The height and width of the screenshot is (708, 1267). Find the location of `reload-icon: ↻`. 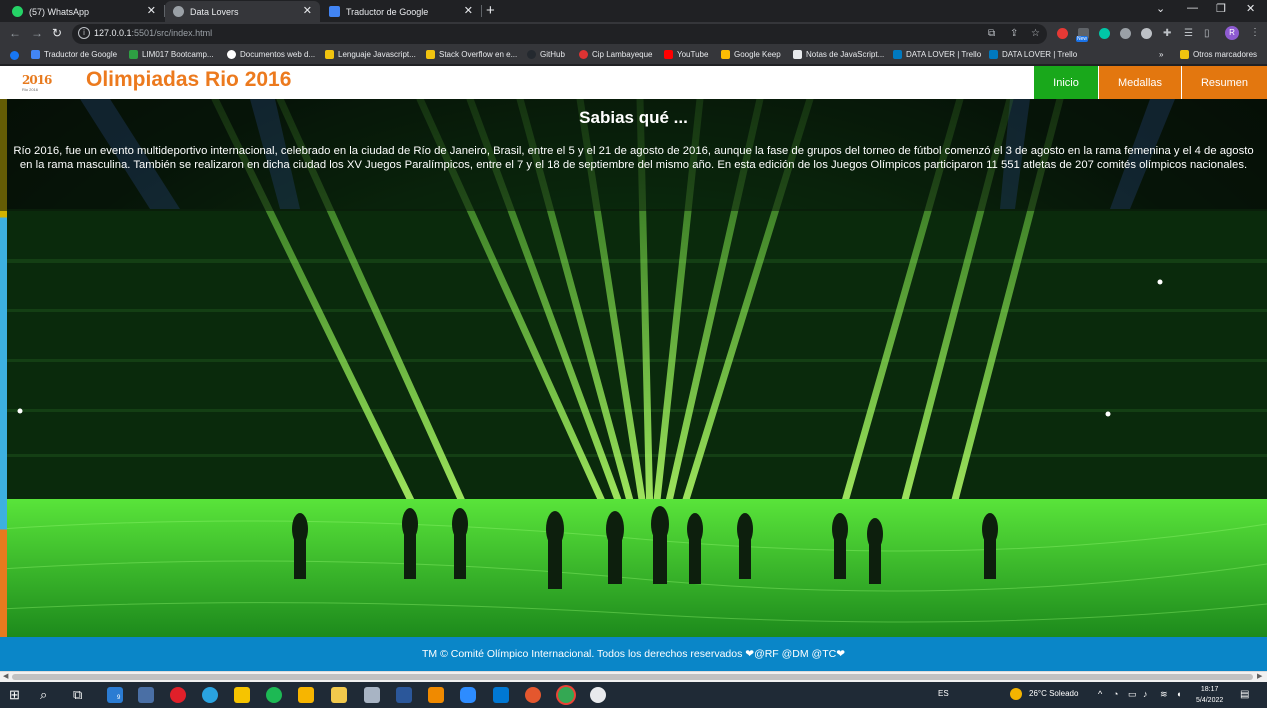

reload-icon: ↻ is located at coordinates (57, 33).